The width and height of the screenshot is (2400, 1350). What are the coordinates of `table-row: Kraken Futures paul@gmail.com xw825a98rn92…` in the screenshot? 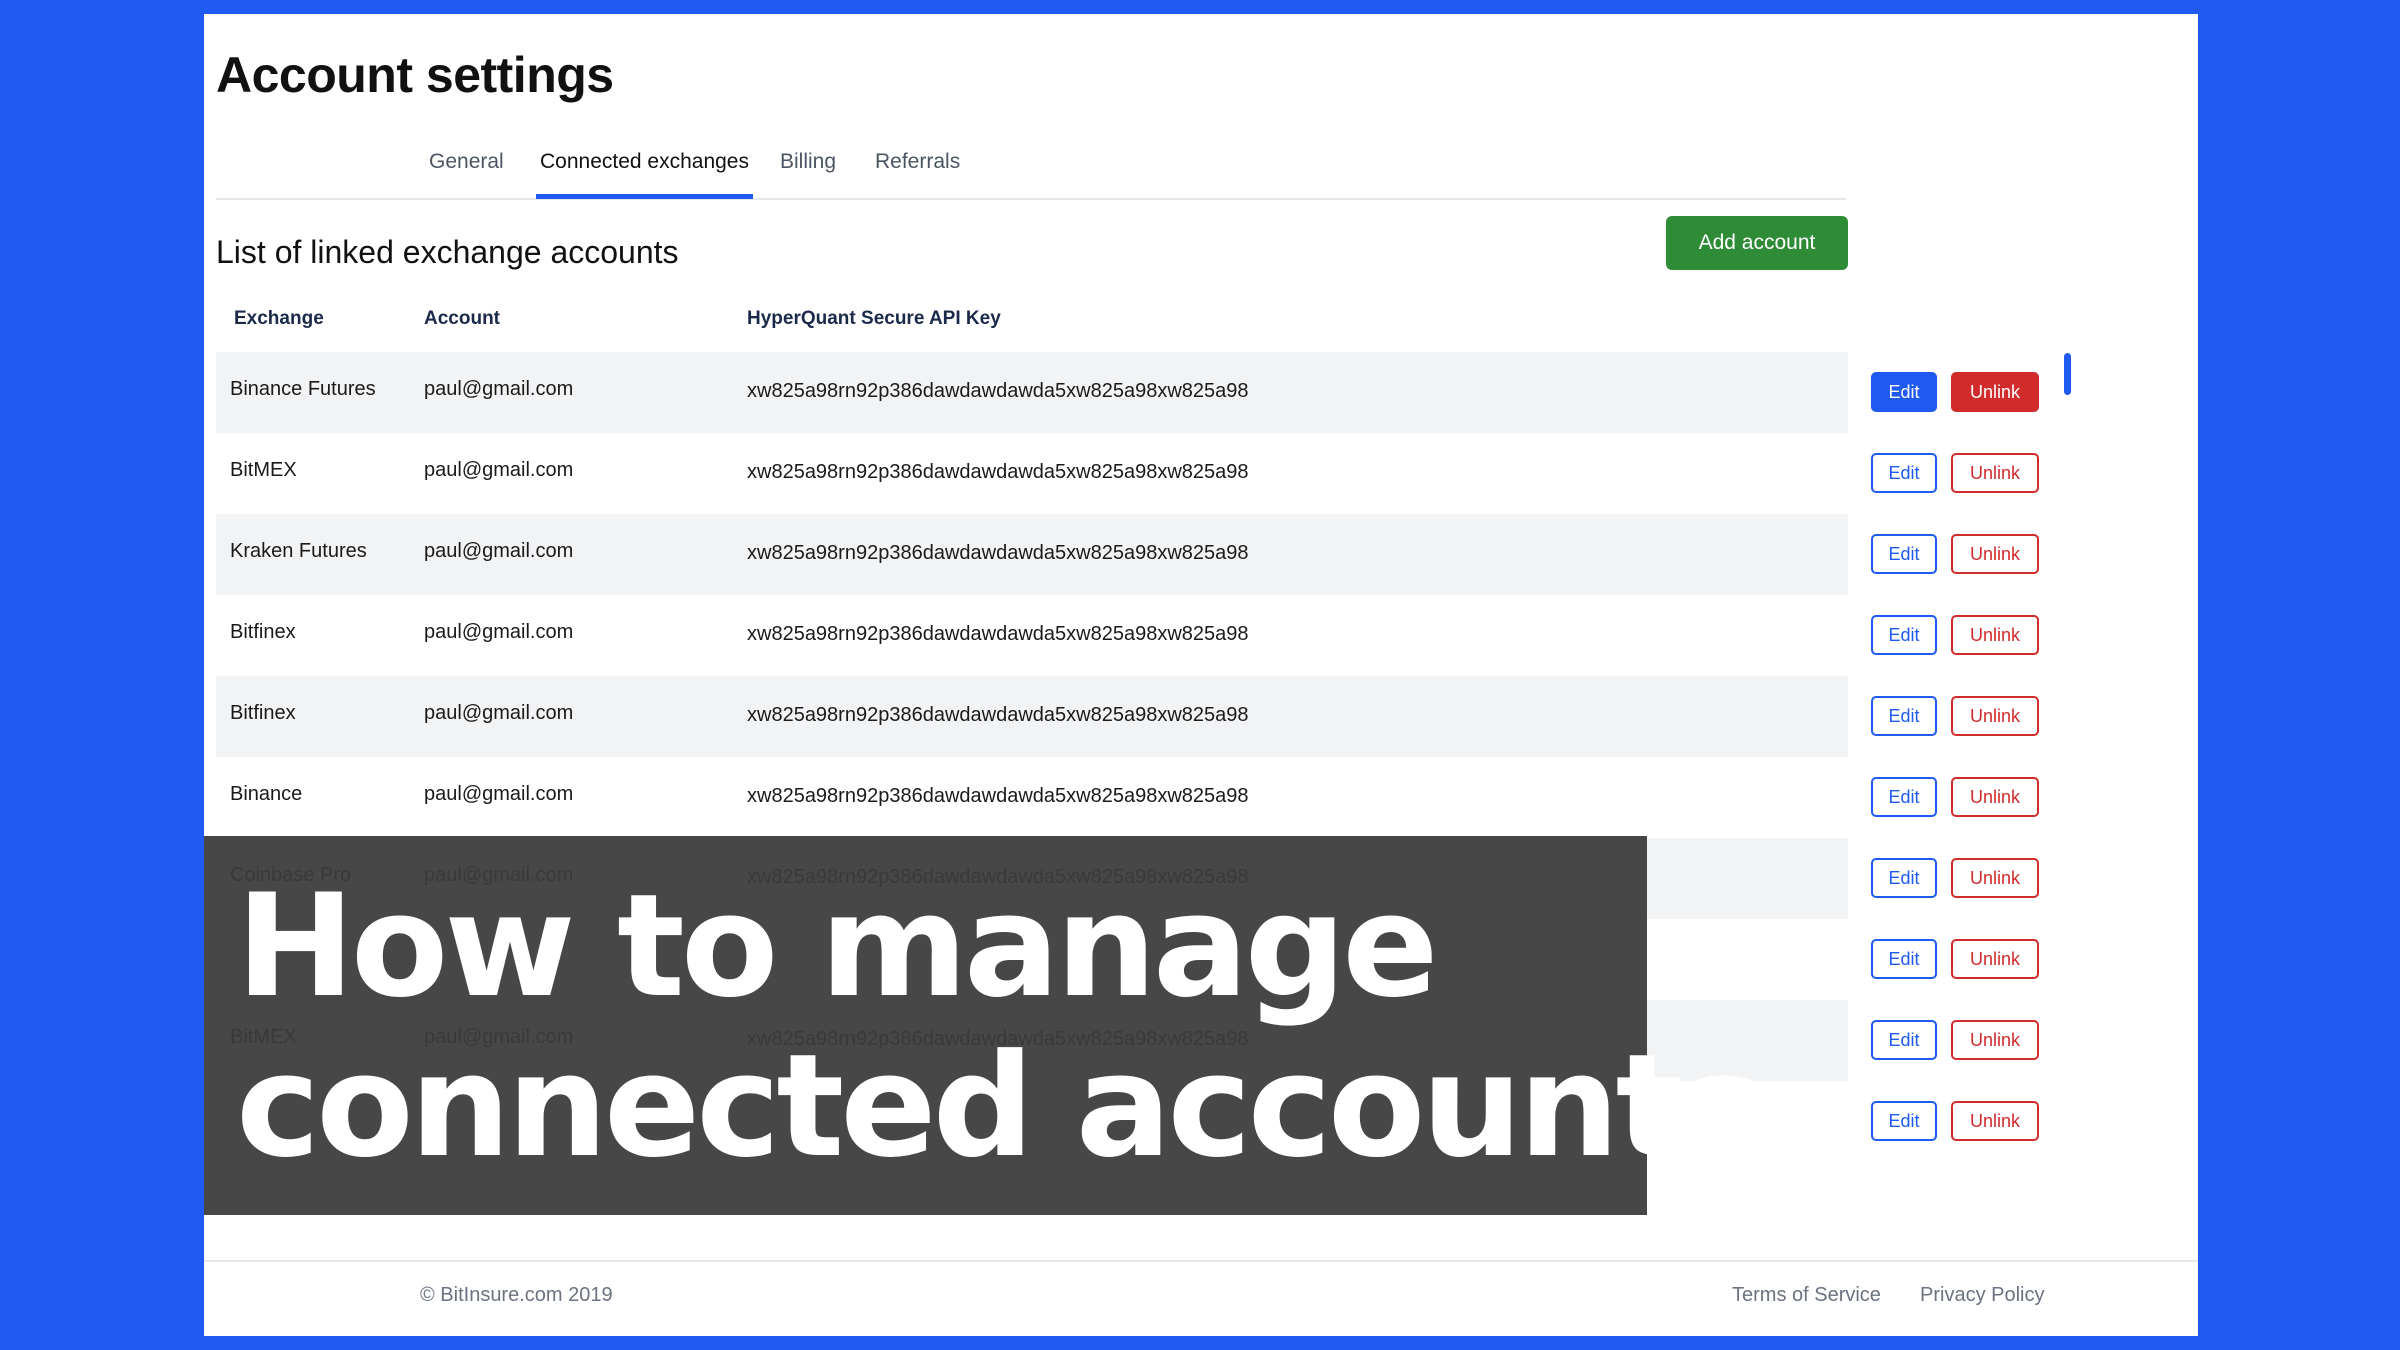 It's located at (1127, 554).